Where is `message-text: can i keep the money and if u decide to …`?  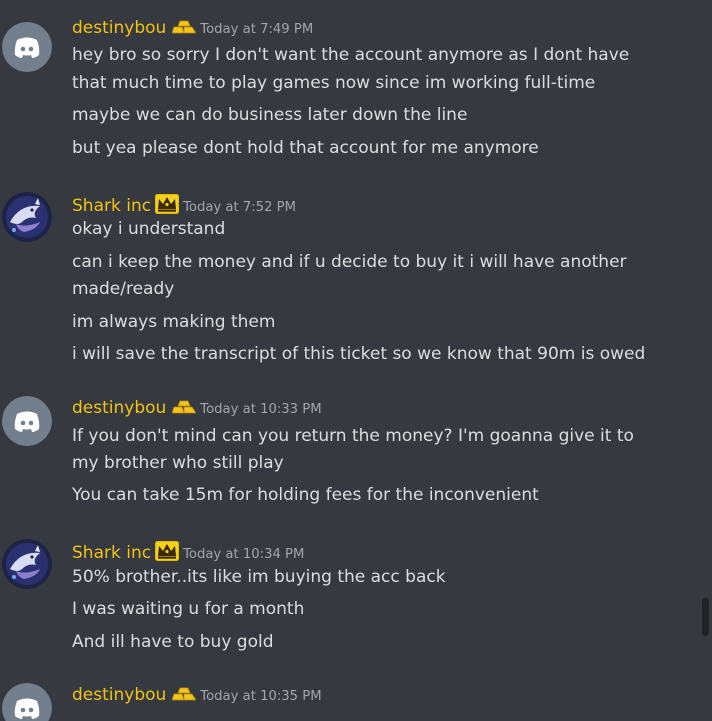 message-text: can i keep the money and if u decide to … is located at coordinates (349, 262).